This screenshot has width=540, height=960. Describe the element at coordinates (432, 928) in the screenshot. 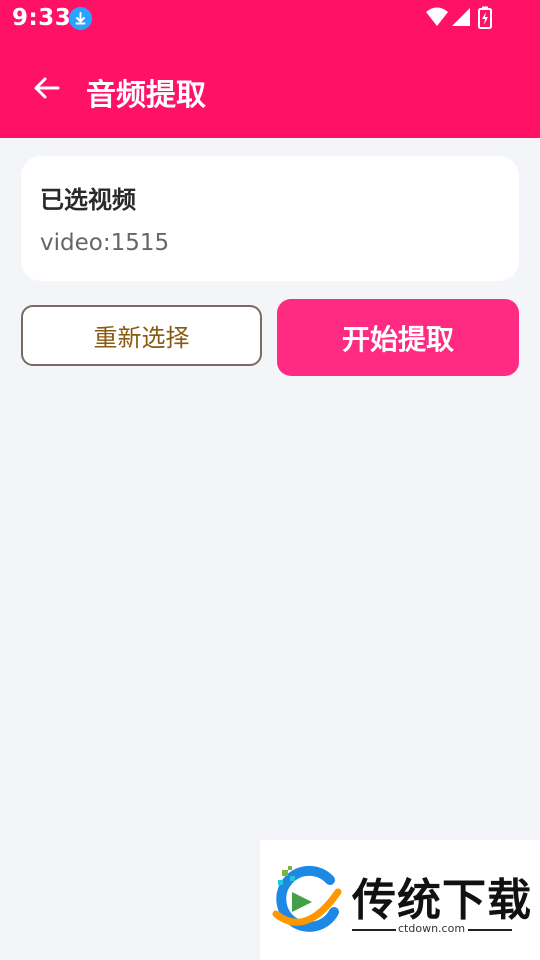

I see `watermark-url: ctdown.com` at that location.